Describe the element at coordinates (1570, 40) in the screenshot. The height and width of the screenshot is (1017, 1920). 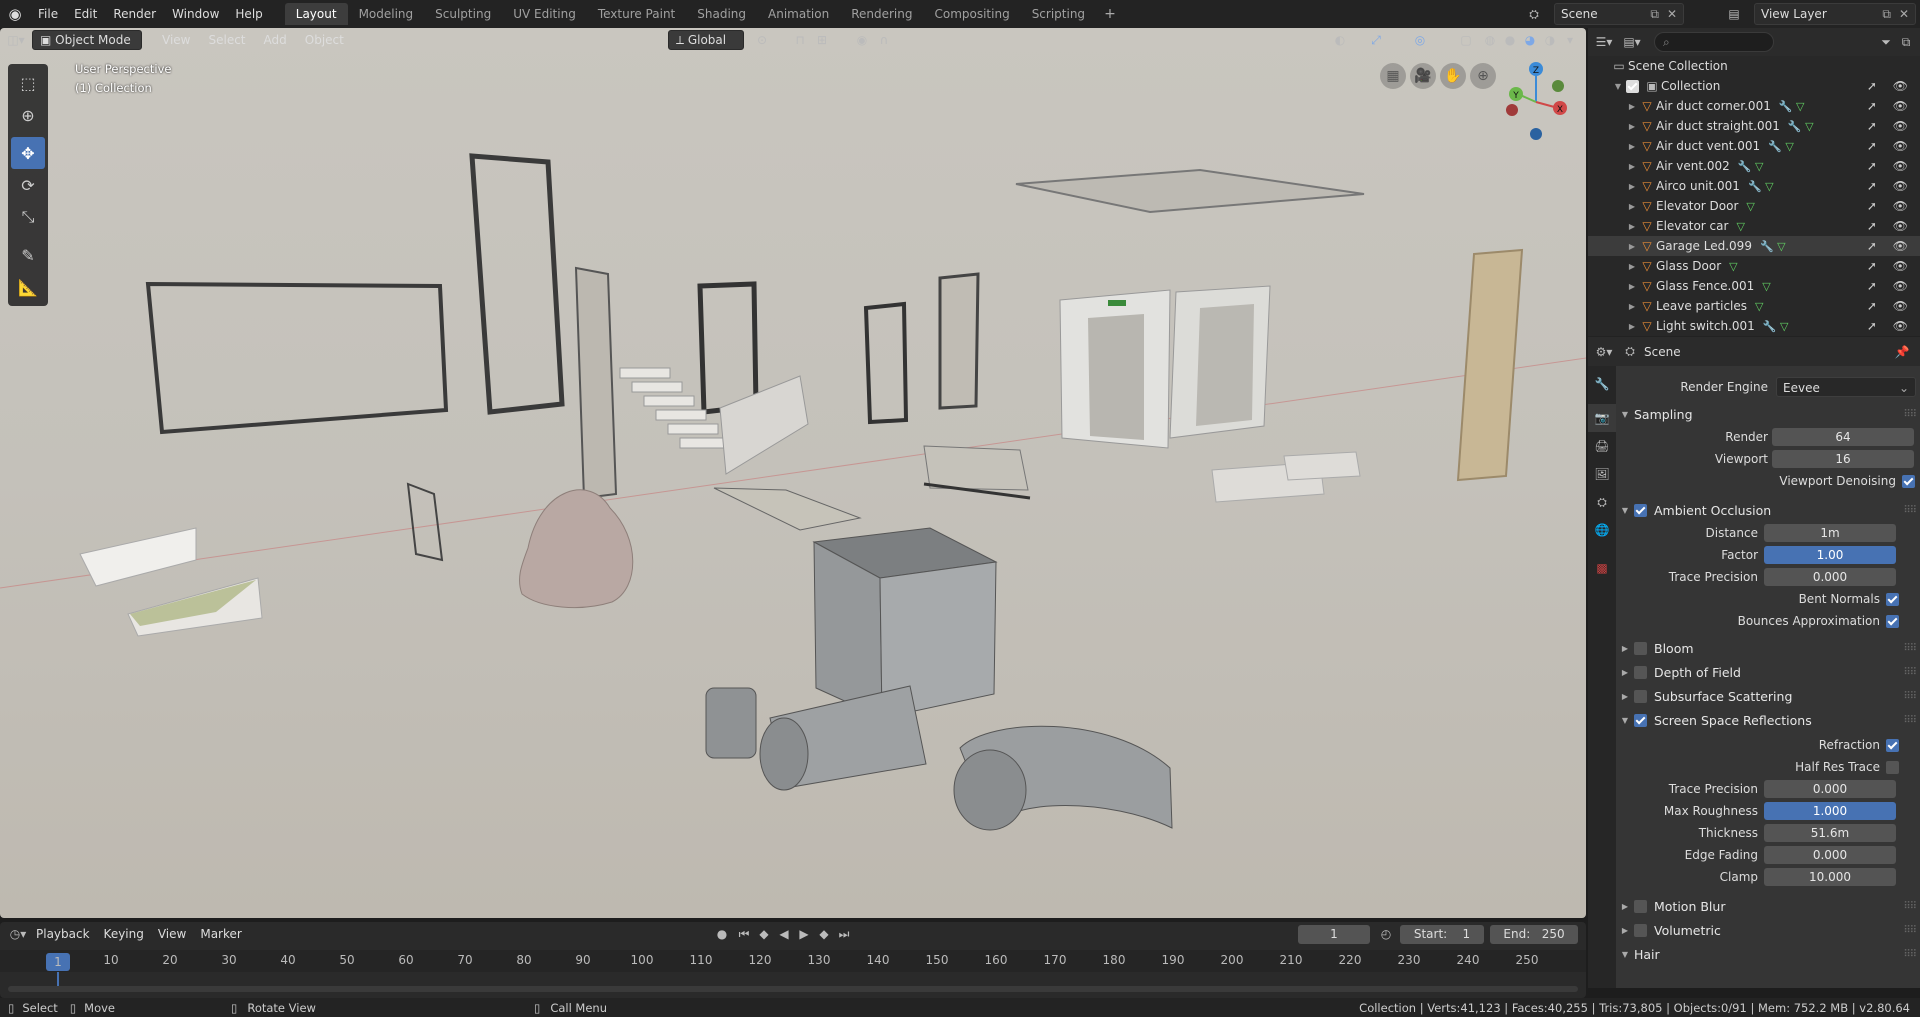
I see `shading-options-icon: ▾` at that location.